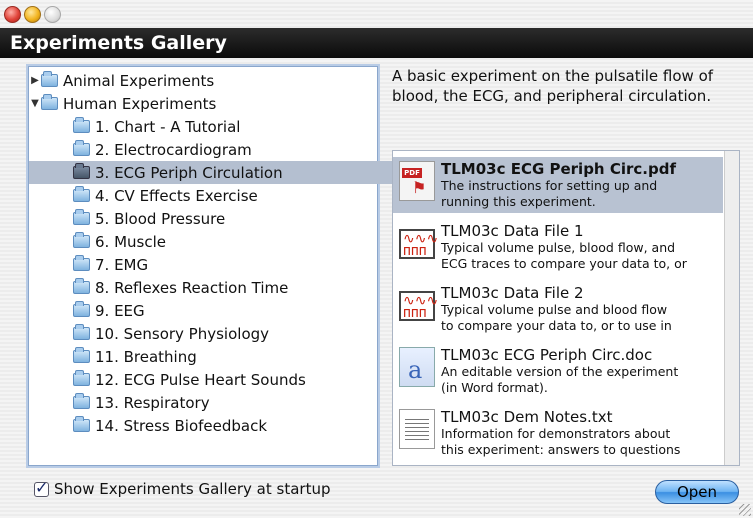  I want to click on startup-checkbox: ✓, so click(41, 487).